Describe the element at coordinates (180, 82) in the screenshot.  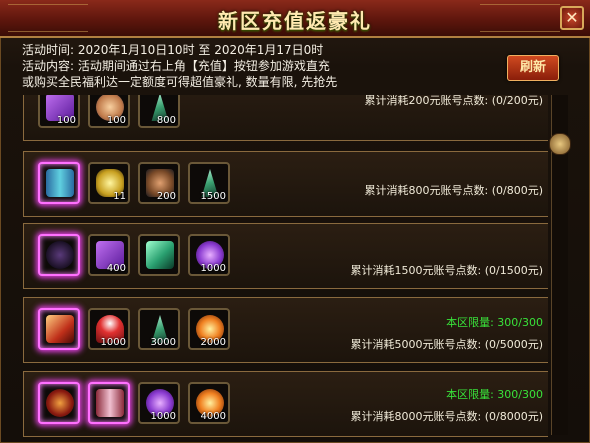
I see `event-content-text-2: 或购买全民福利达一定额度可得超值豪礼, 数量有限, 先抢先` at that location.